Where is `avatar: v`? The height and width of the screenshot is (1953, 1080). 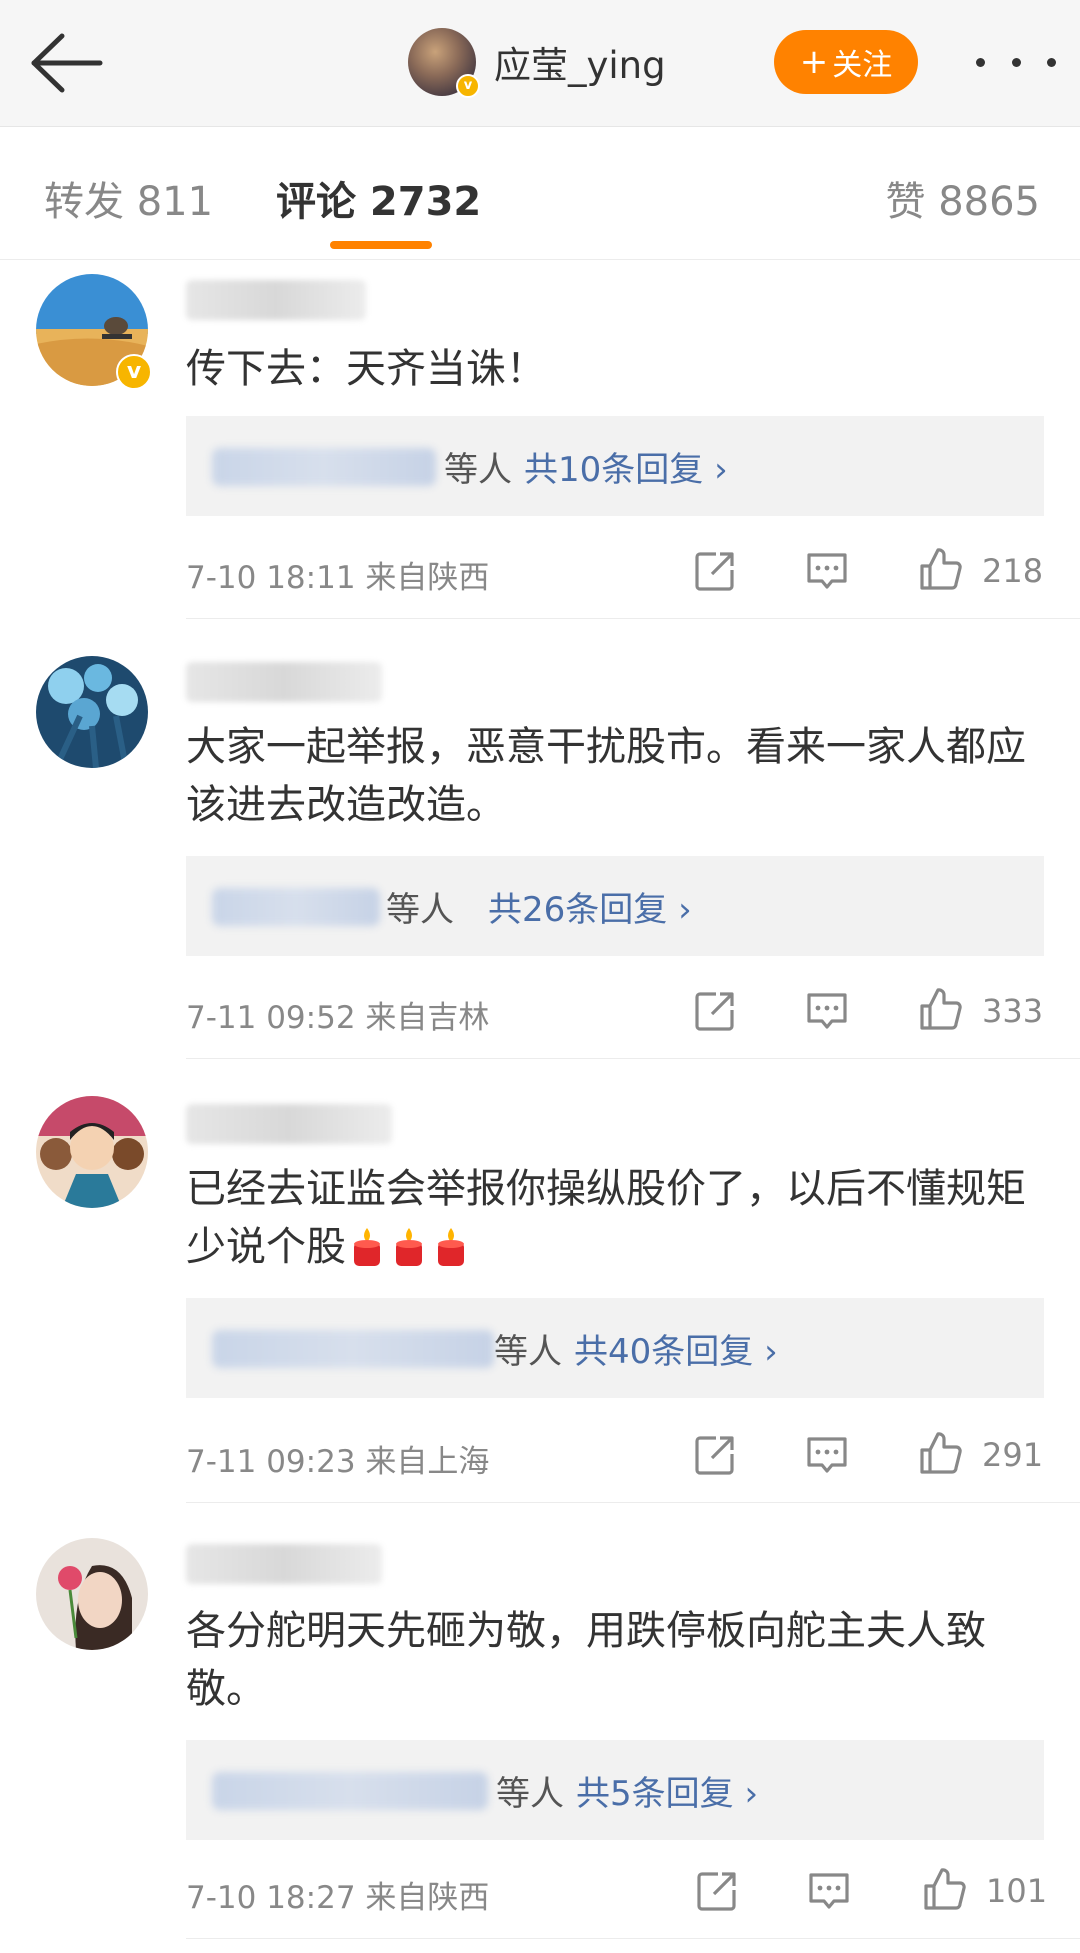 avatar: v is located at coordinates (444, 63).